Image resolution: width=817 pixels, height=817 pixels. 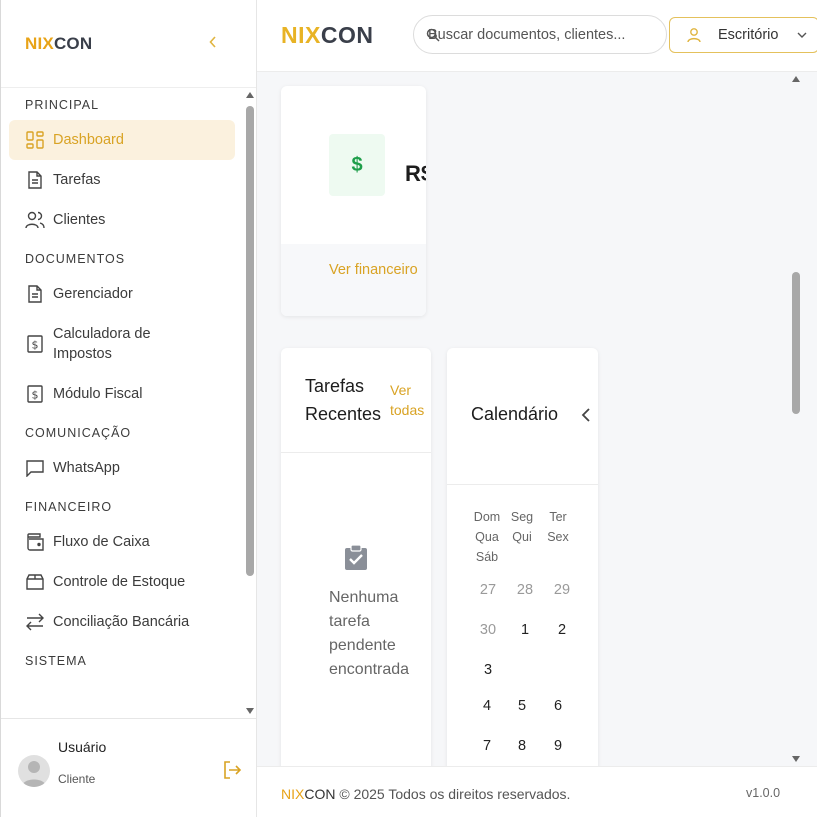 I want to click on calendar-title: Calendário, so click(x=515, y=414).